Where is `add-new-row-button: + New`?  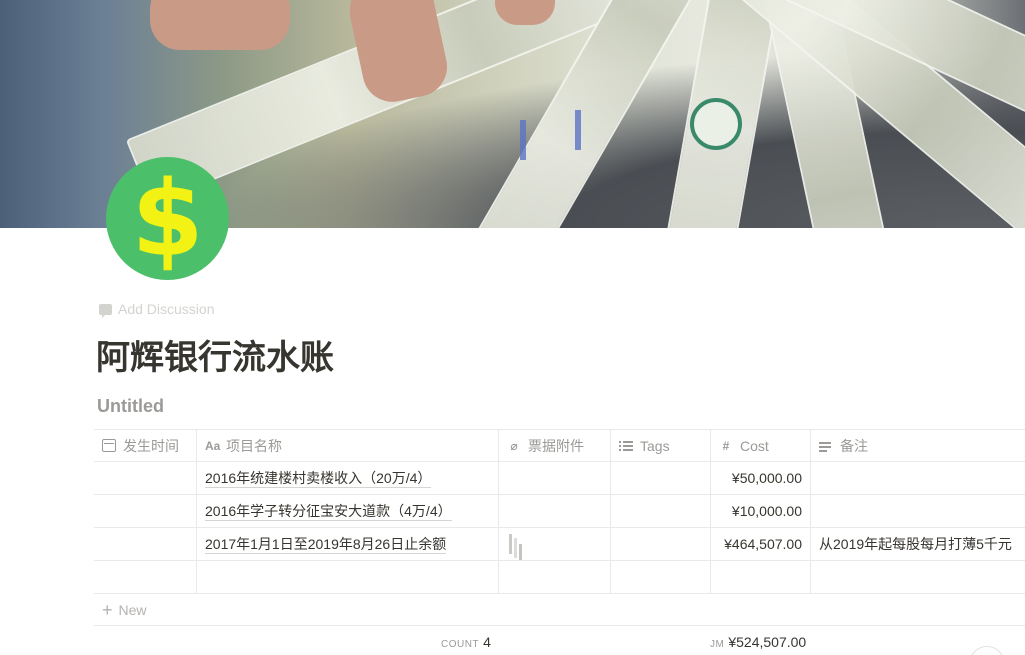
add-new-row-button: + New is located at coordinates (559, 610).